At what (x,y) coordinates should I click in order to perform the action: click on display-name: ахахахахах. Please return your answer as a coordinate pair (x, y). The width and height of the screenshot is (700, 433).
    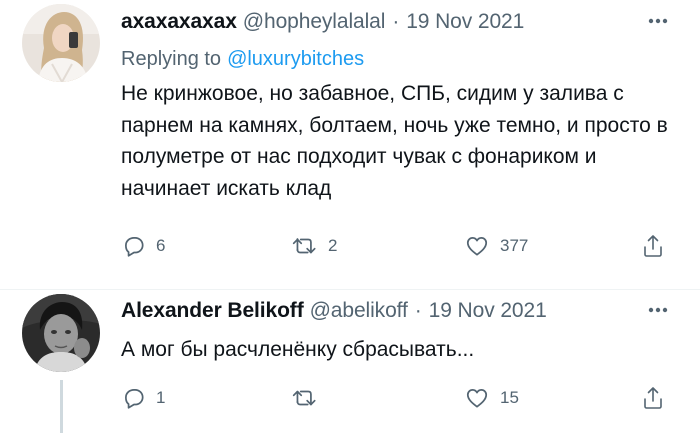
    Looking at the image, I should click on (179, 22).